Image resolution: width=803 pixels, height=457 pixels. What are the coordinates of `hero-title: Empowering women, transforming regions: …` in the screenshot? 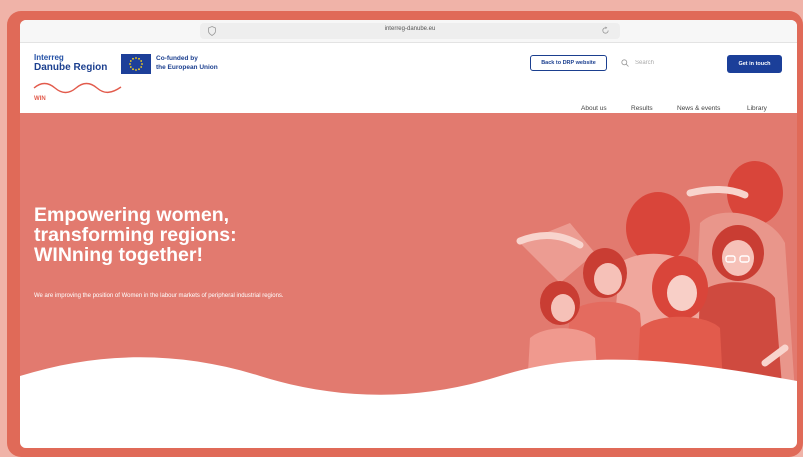 It's located at (184, 235).